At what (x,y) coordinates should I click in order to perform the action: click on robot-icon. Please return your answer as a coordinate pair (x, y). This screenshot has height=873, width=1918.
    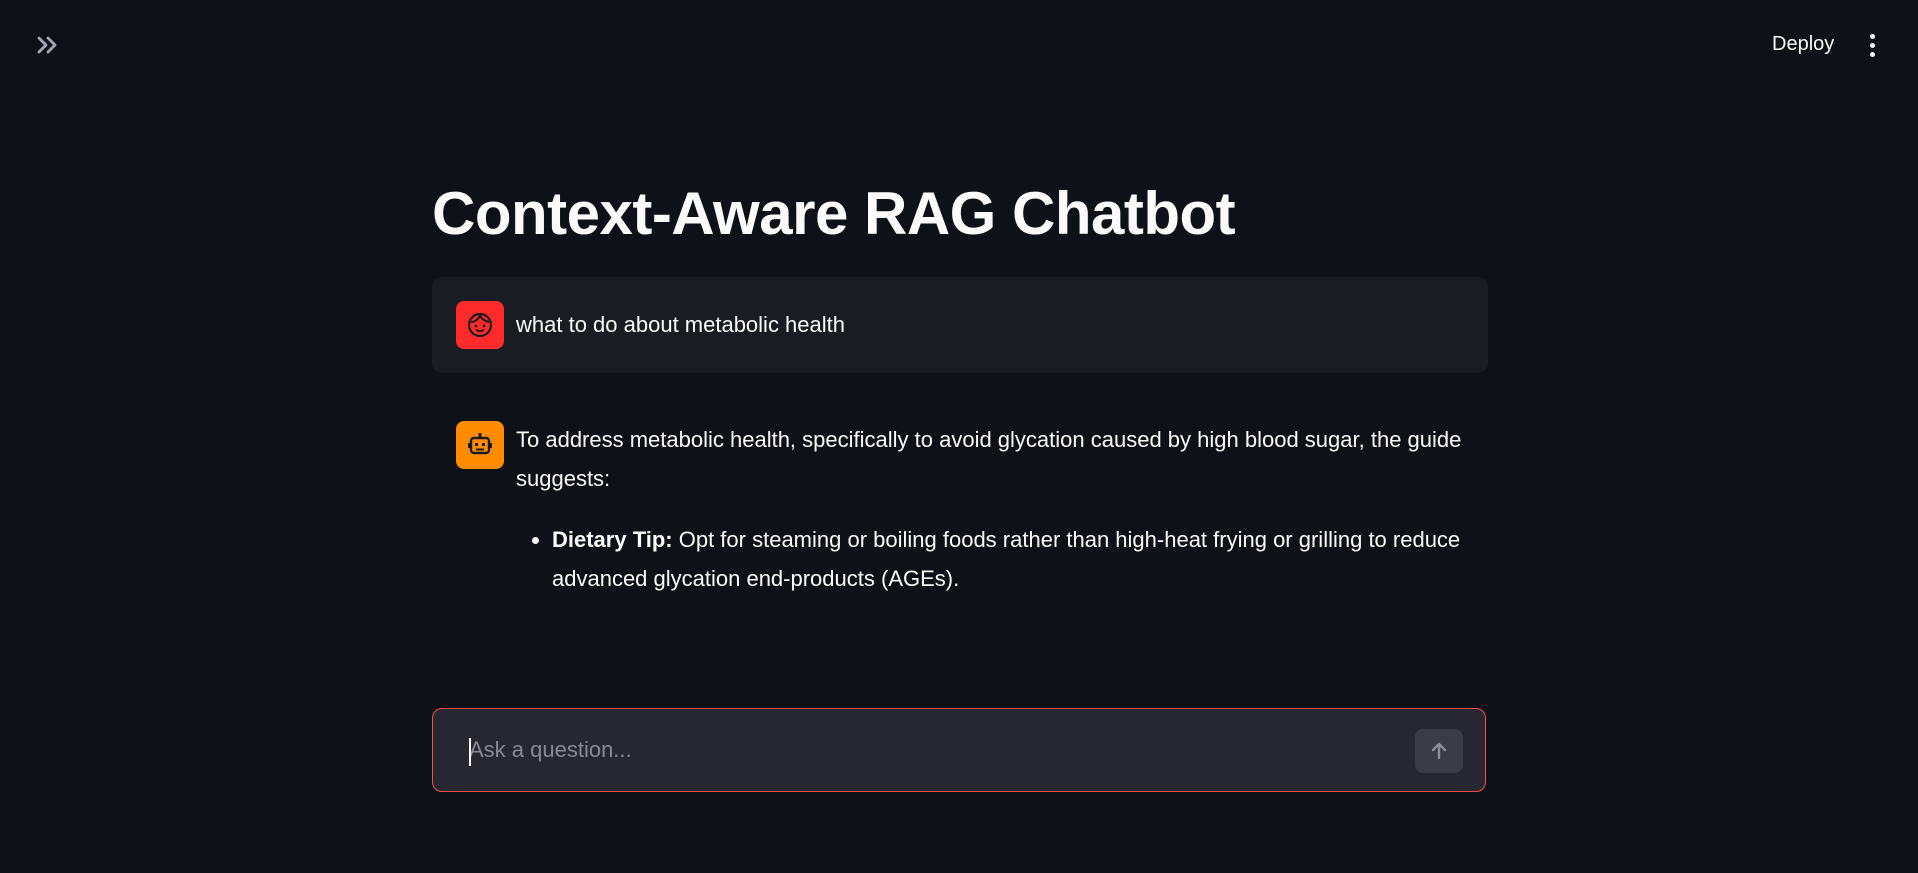
    Looking at the image, I should click on (480, 444).